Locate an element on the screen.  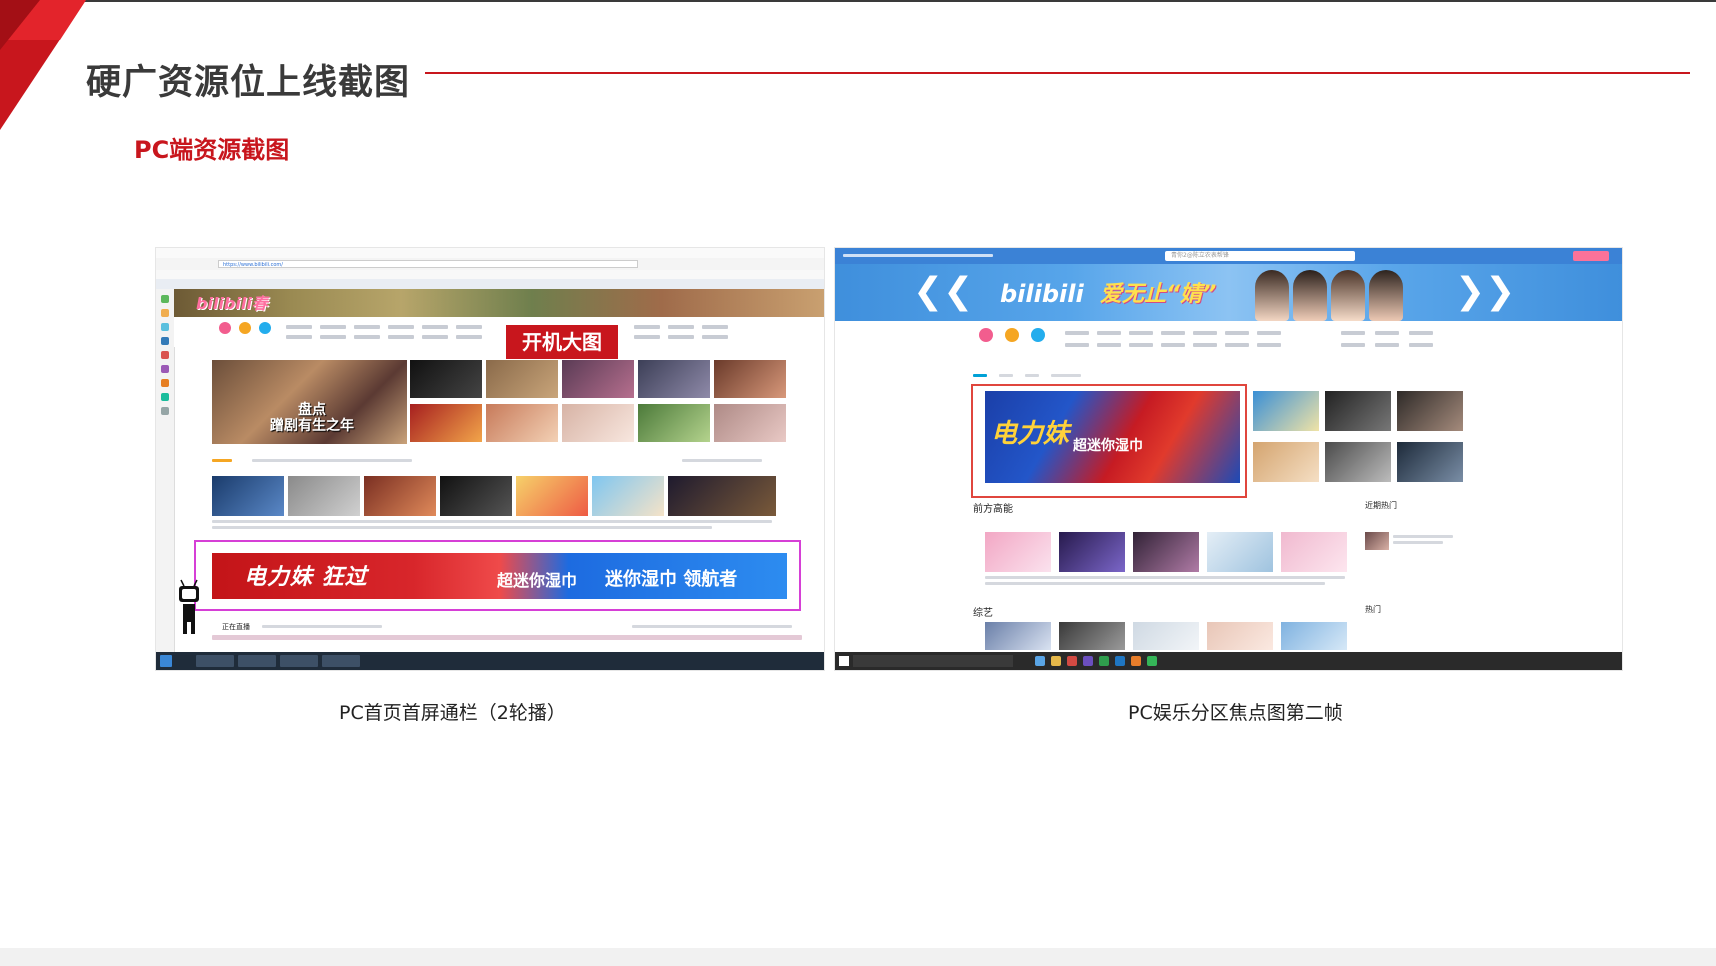
url-field: https://www.bilibili.com/ is located at coordinates (428, 264).